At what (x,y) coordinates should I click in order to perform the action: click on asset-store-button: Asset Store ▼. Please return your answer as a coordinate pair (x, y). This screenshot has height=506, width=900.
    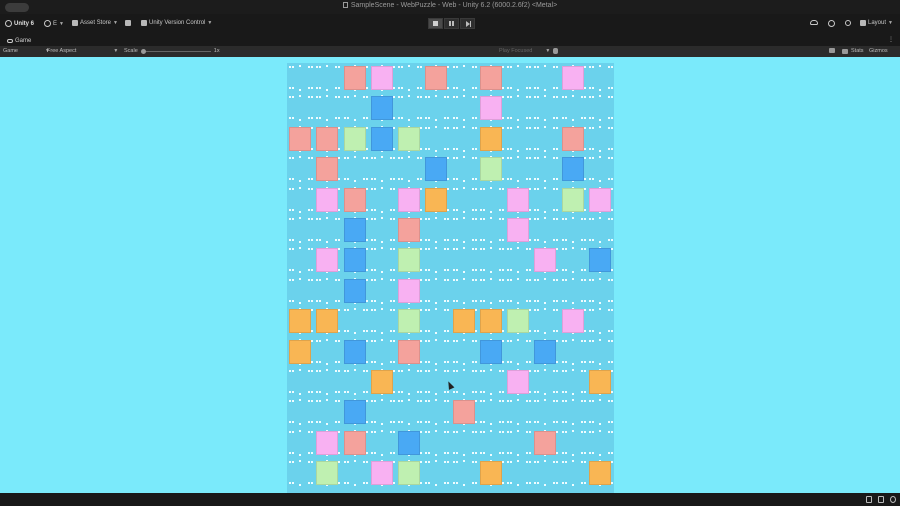
    Looking at the image, I should click on (95, 23).